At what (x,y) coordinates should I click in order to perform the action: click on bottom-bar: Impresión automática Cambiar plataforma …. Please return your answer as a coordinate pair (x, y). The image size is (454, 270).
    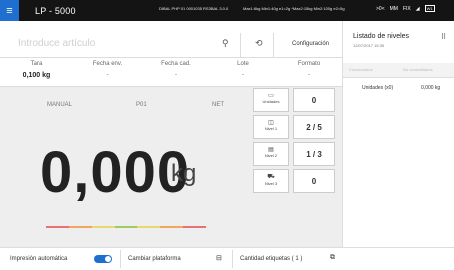
    Looking at the image, I should click on (227, 258).